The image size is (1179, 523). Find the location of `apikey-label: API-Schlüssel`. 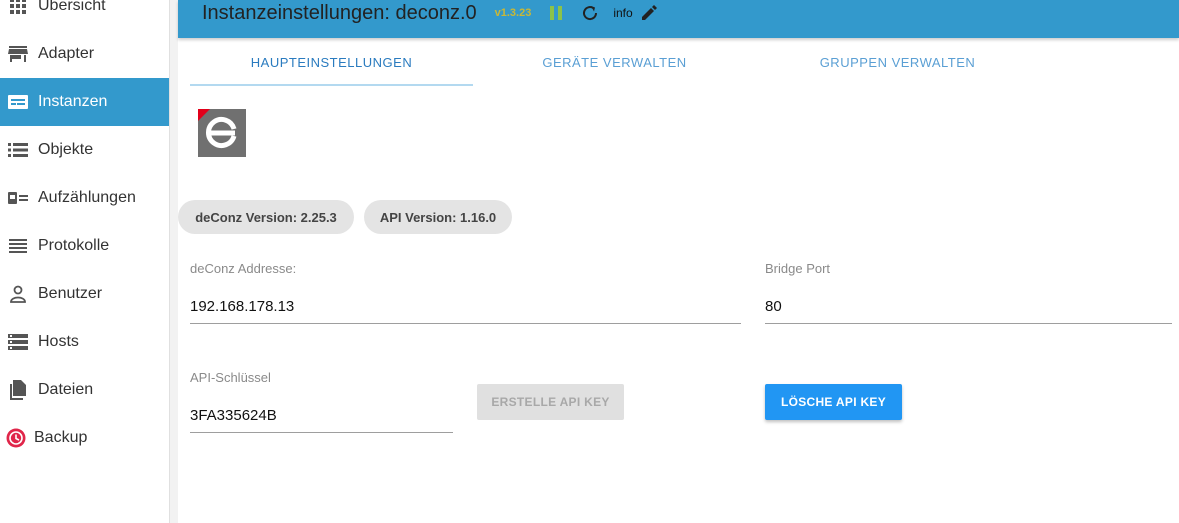

apikey-label: API-Schlüssel is located at coordinates (230, 377).